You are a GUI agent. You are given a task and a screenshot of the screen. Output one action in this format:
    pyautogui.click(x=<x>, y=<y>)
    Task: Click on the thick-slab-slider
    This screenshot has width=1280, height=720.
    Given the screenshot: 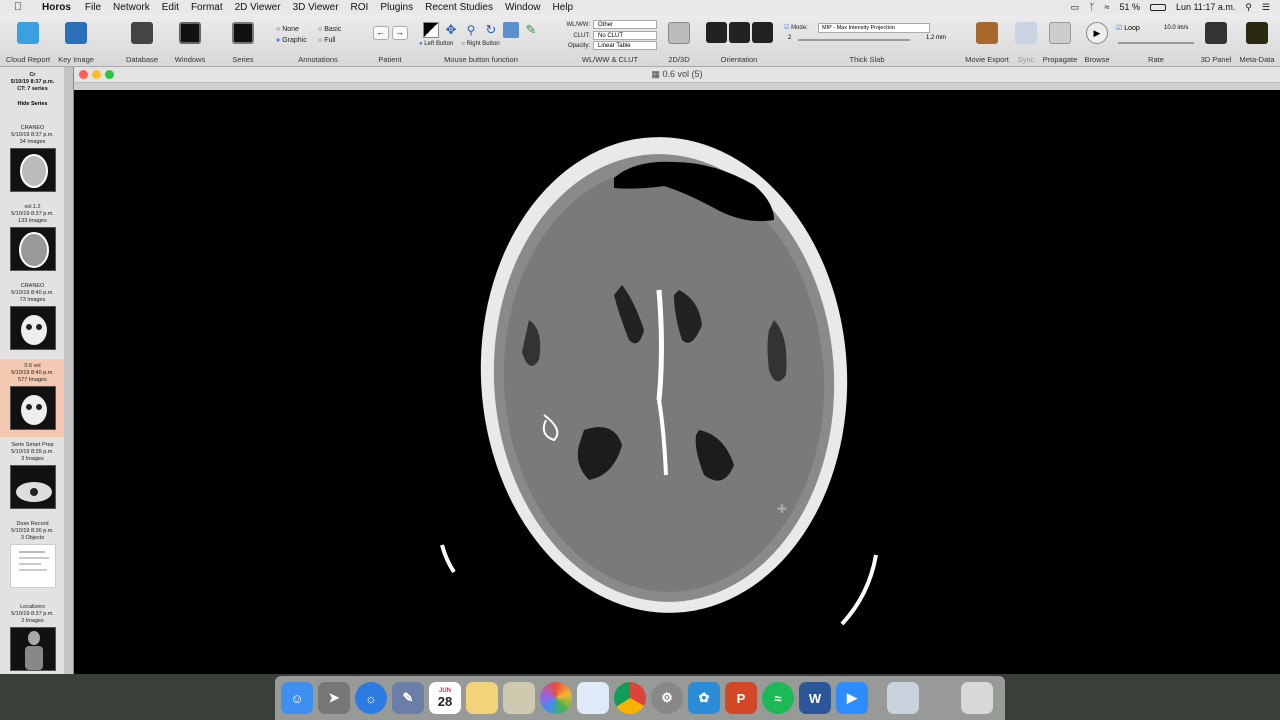 What is the action you would take?
    pyautogui.click(x=854, y=40)
    